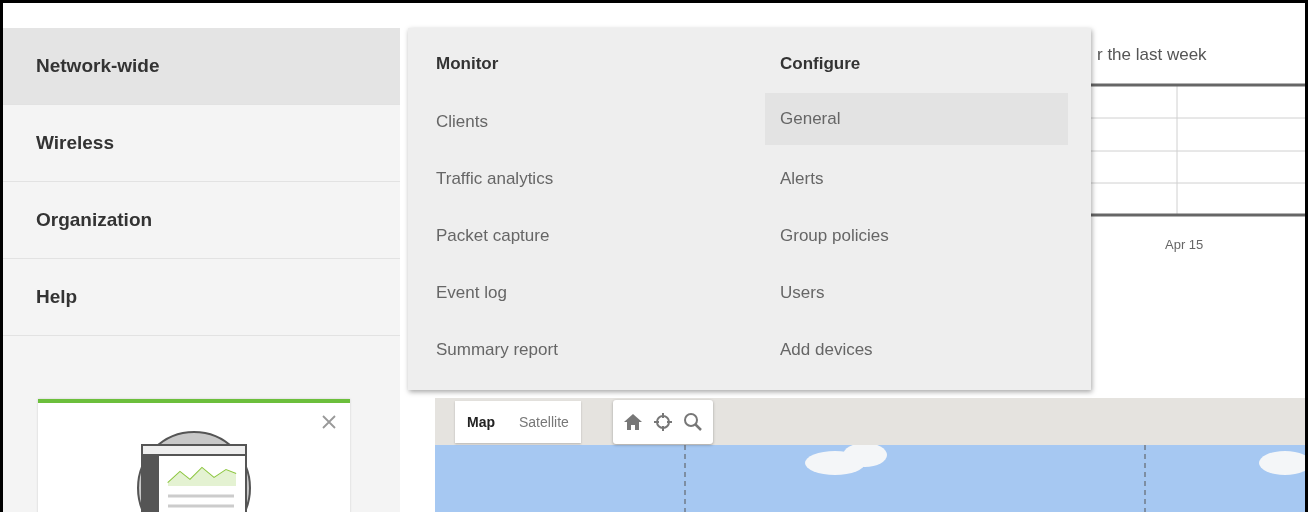  What do you see at coordinates (632, 421) in the screenshot?
I see `home-icon` at bounding box center [632, 421].